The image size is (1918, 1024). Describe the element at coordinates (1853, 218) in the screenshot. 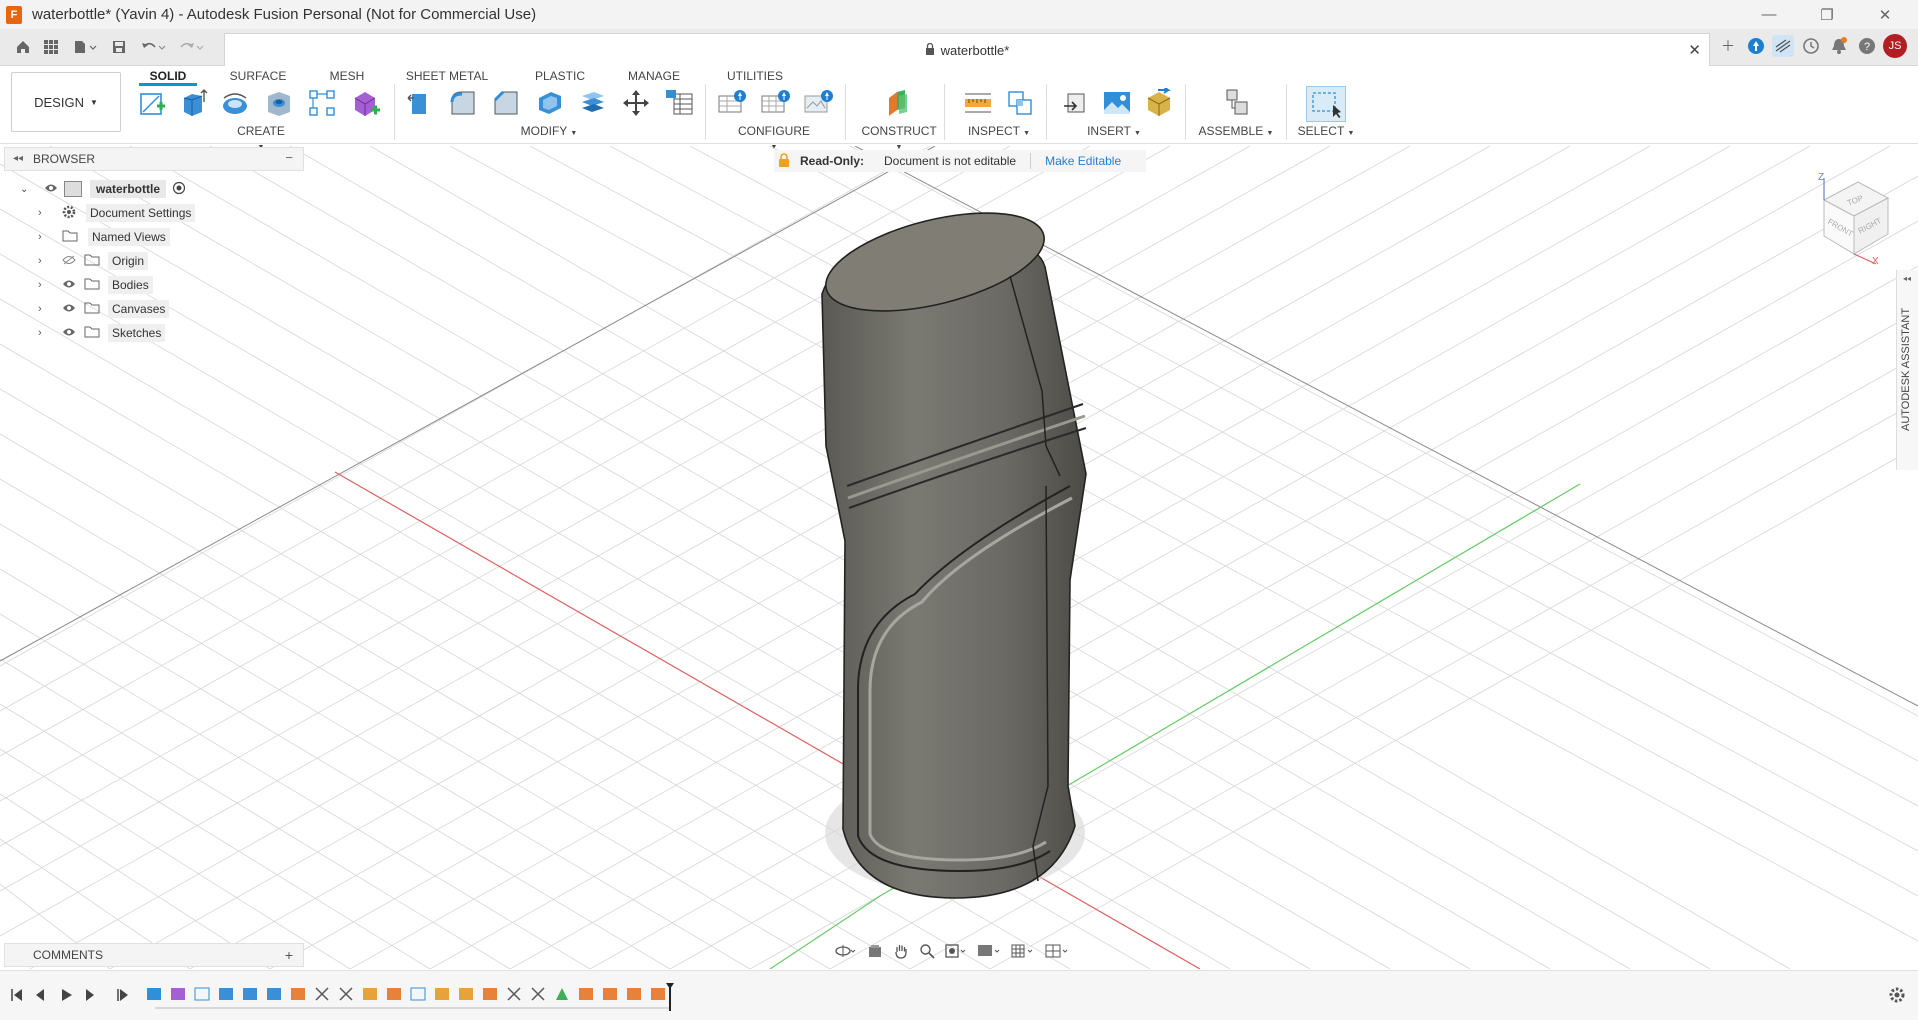

I see `view-cube: TOP FRONT RIGHT Z X` at that location.